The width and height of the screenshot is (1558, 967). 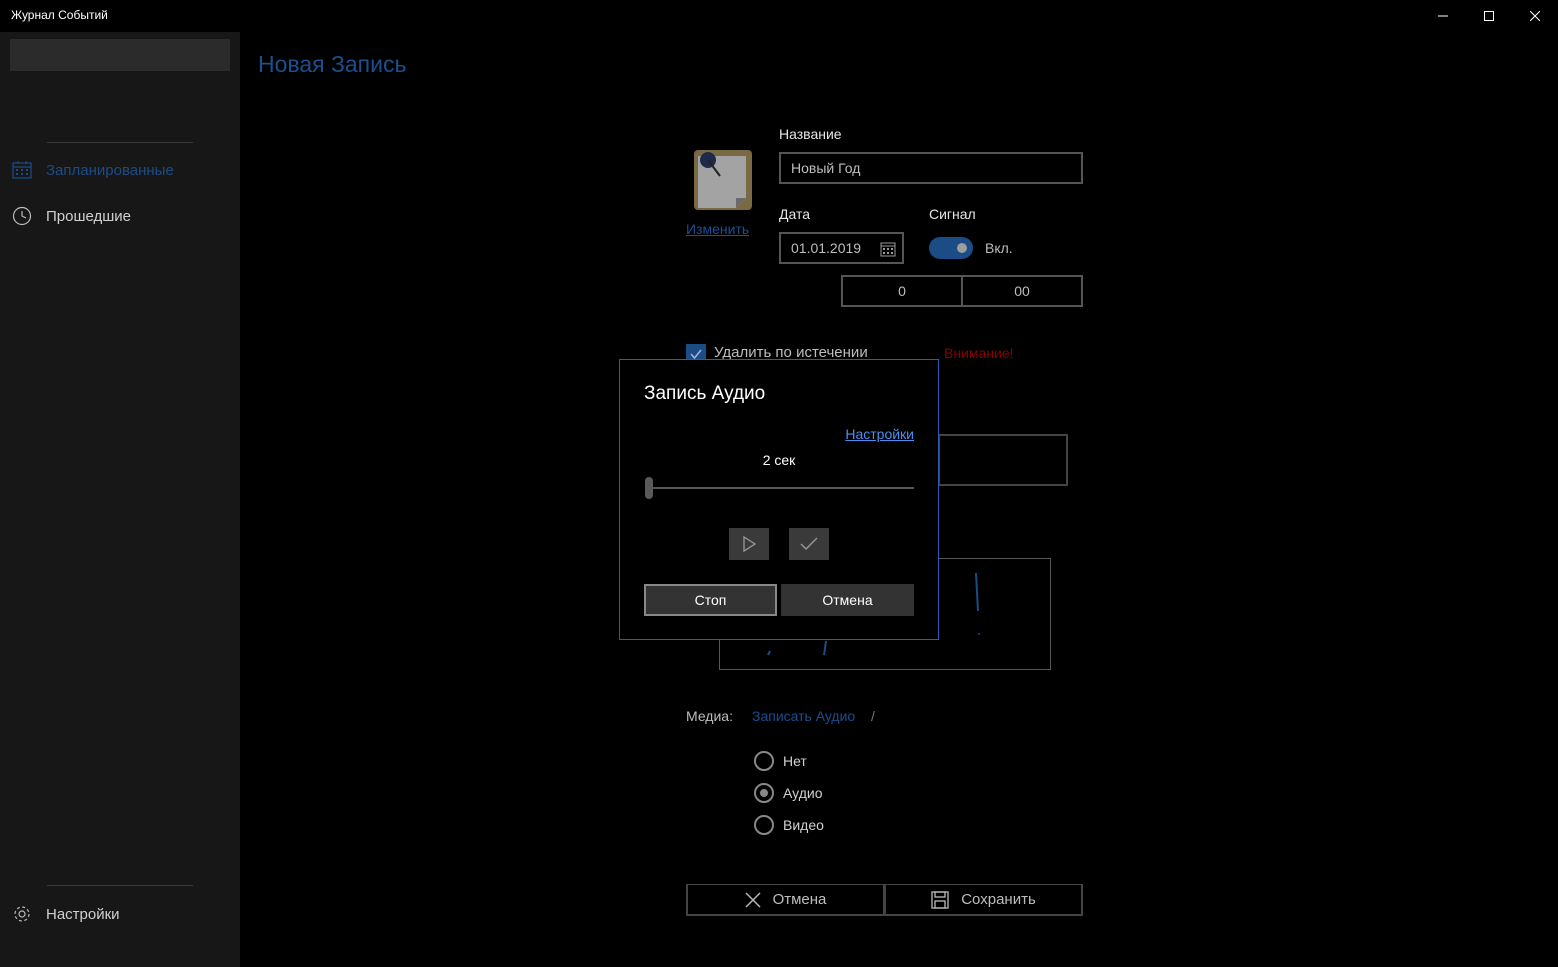 I want to click on record-audio-link: Записать Аудио, so click(x=803, y=716).